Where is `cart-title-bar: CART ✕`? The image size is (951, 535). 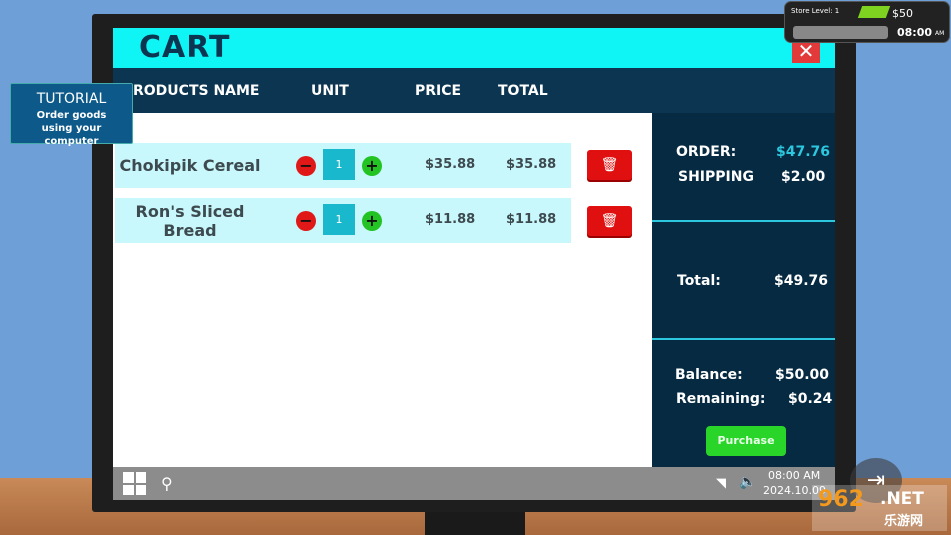 cart-title-bar: CART ✕ is located at coordinates (474, 48).